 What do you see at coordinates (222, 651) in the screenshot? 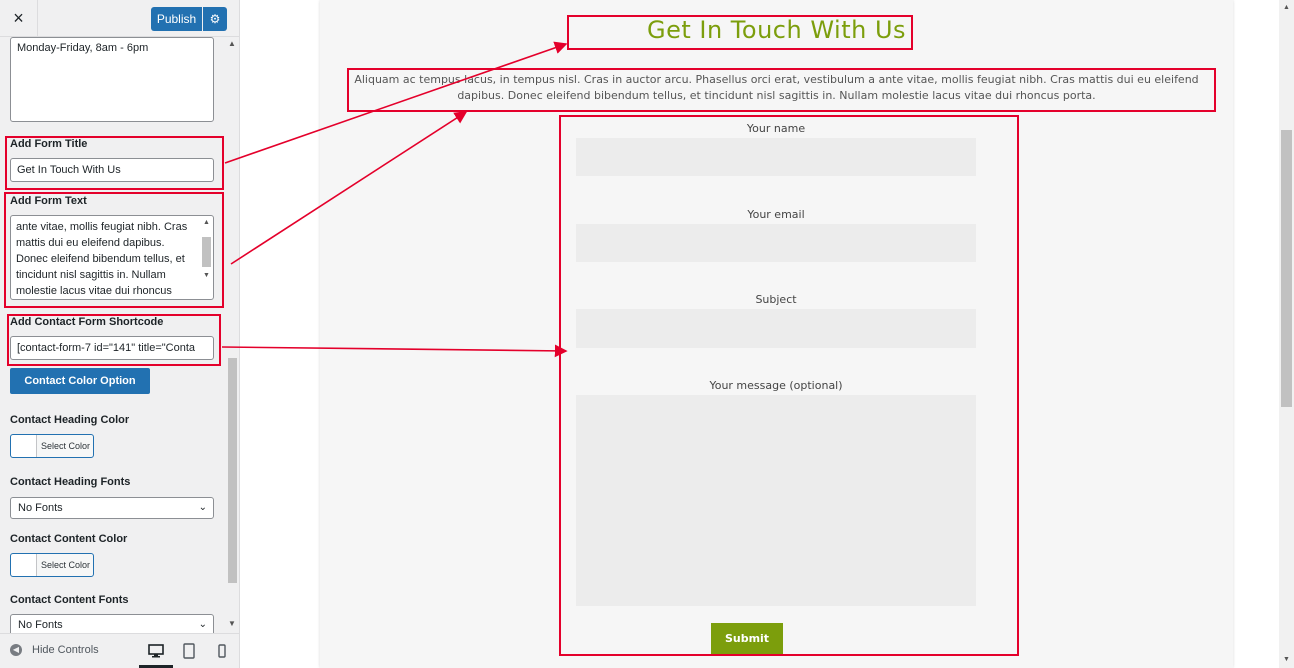
I see `mobile-icon` at bounding box center [222, 651].